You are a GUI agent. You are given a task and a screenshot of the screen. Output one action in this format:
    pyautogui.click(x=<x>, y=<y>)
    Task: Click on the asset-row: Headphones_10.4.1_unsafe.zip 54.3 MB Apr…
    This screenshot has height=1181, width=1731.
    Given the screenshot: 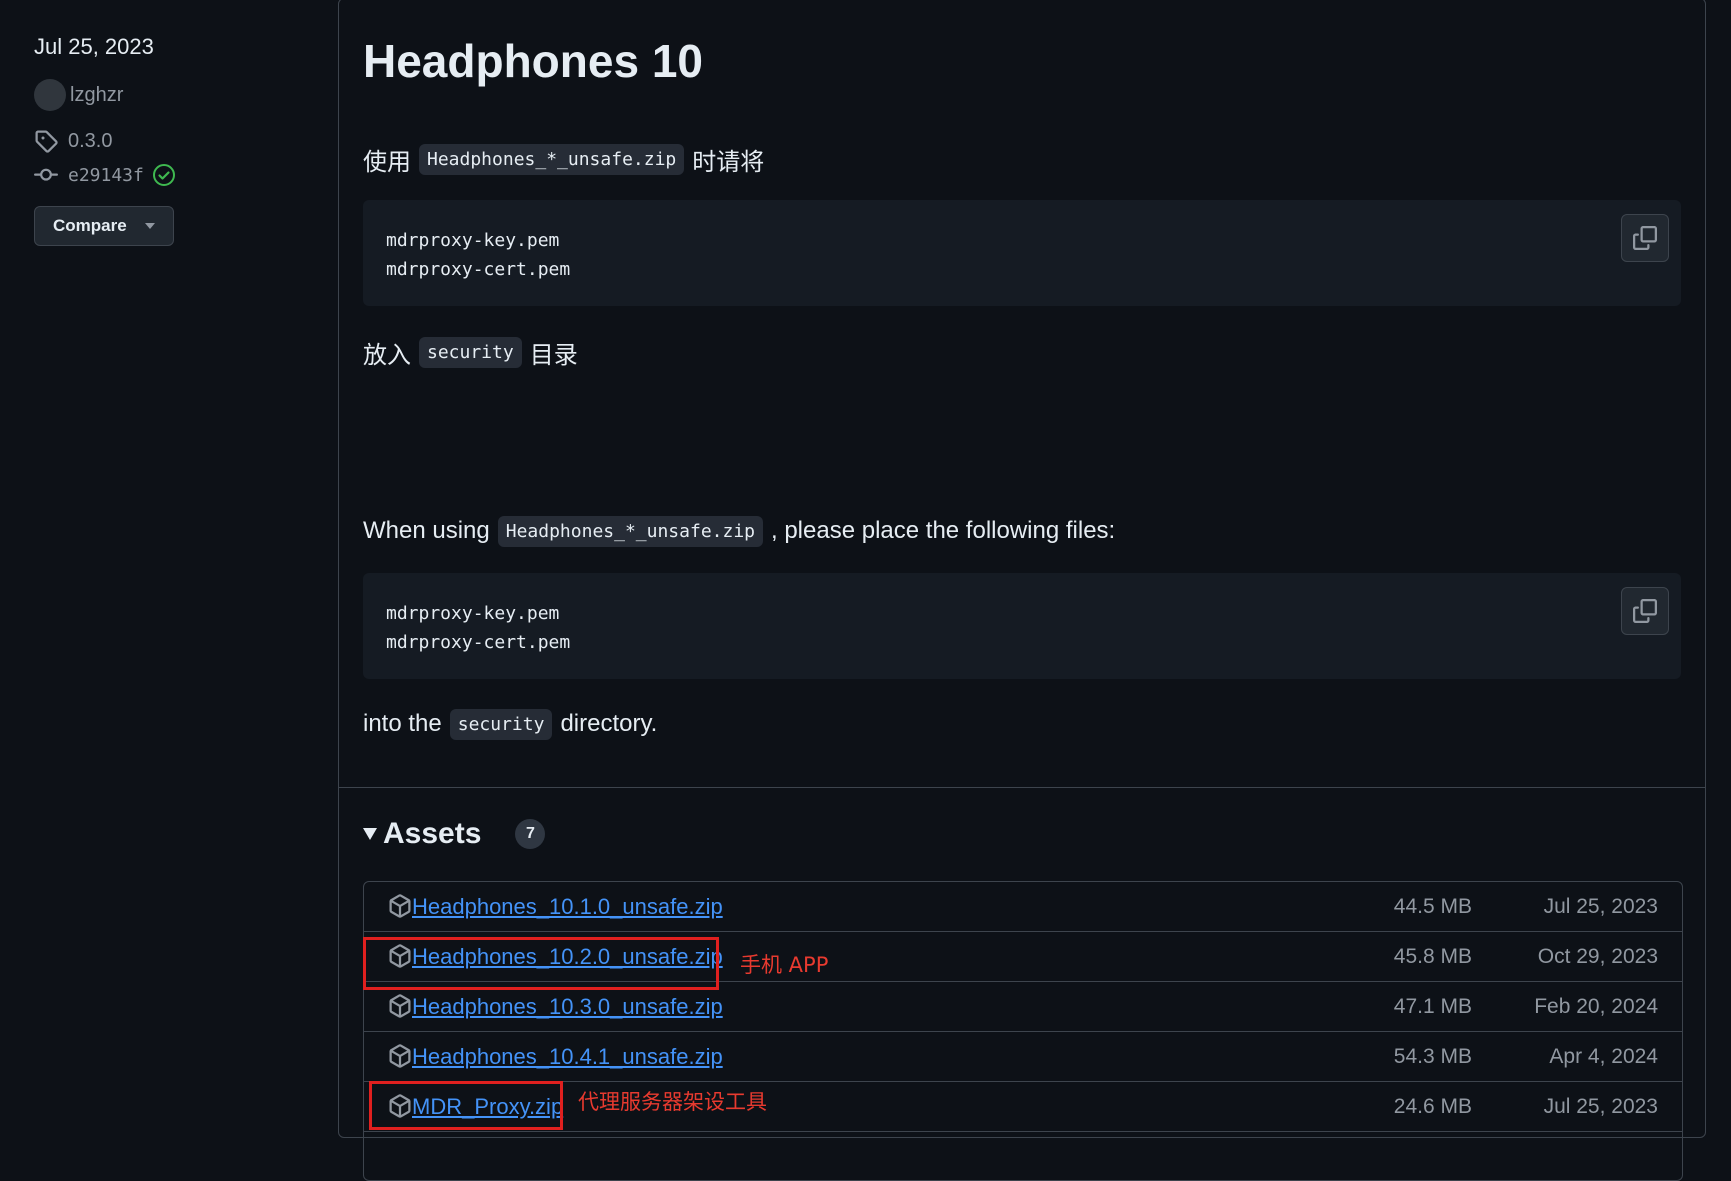 What is the action you would take?
    pyautogui.click(x=1023, y=1057)
    